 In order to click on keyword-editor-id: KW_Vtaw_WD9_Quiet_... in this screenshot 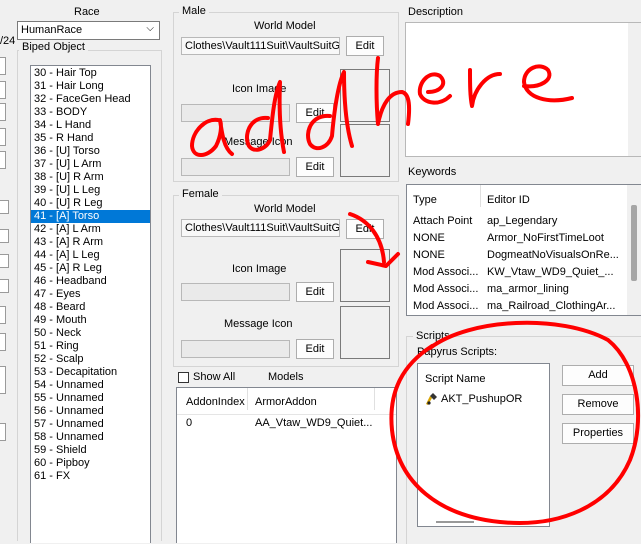, I will do `click(550, 272)`.